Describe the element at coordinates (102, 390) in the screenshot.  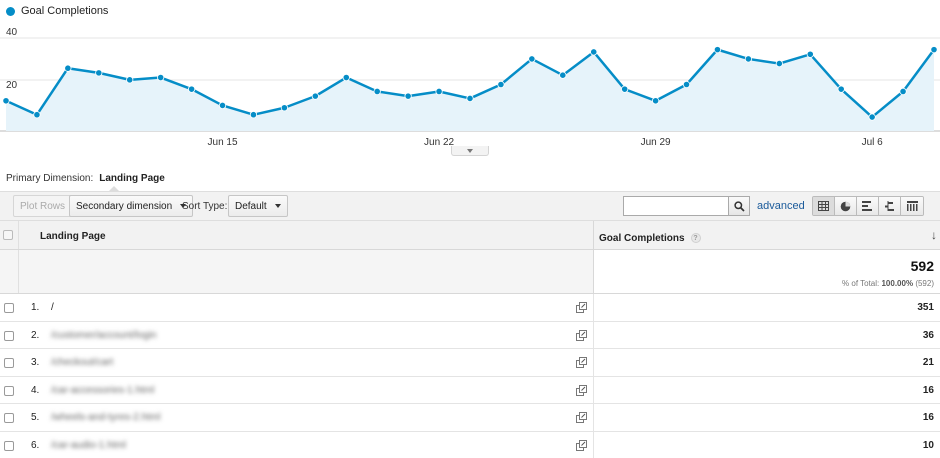
I see `landing-page-link: /car-accessories-1.html` at that location.